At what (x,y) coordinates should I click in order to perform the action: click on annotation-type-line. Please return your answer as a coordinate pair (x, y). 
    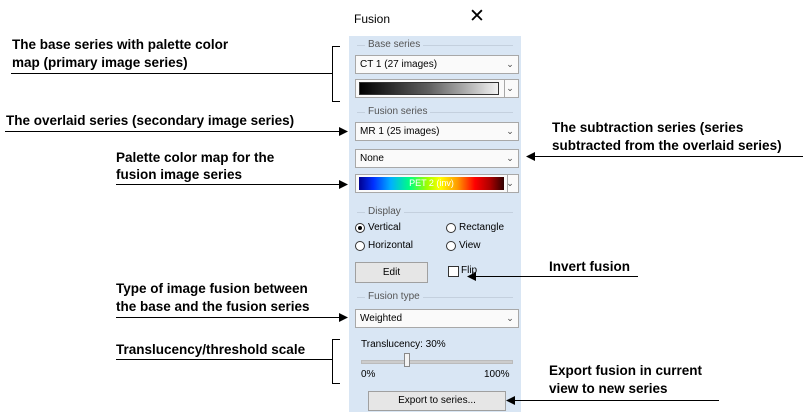
    Looking at the image, I should click on (231, 317).